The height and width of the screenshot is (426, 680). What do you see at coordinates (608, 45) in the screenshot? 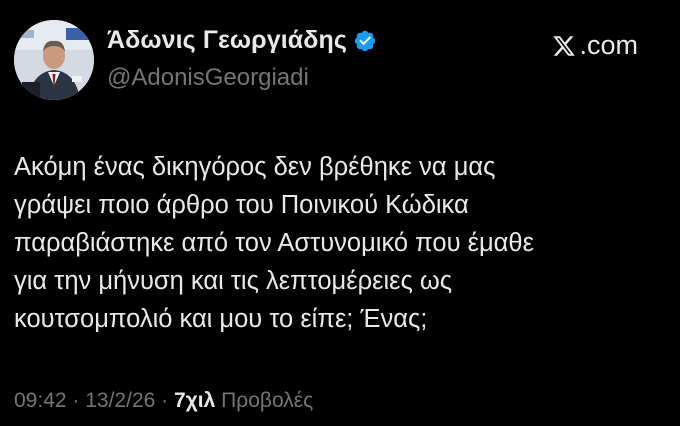
I see `brand-domain-text: .com` at bounding box center [608, 45].